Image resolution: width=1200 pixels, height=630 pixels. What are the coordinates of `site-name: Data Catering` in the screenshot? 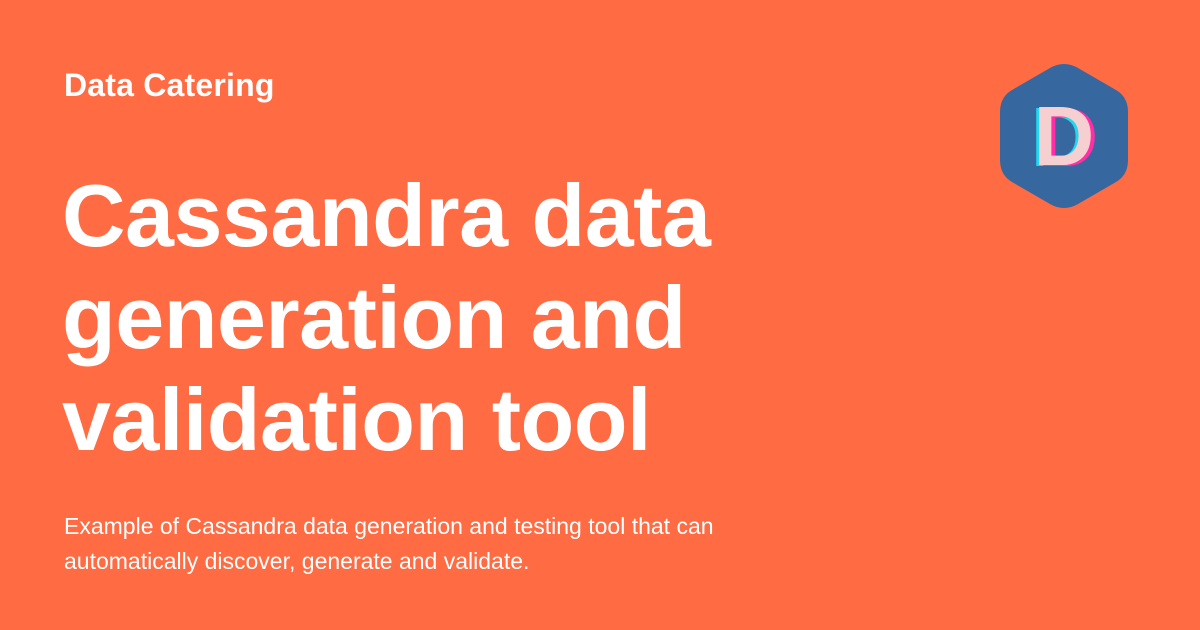 It's located at (169, 85).